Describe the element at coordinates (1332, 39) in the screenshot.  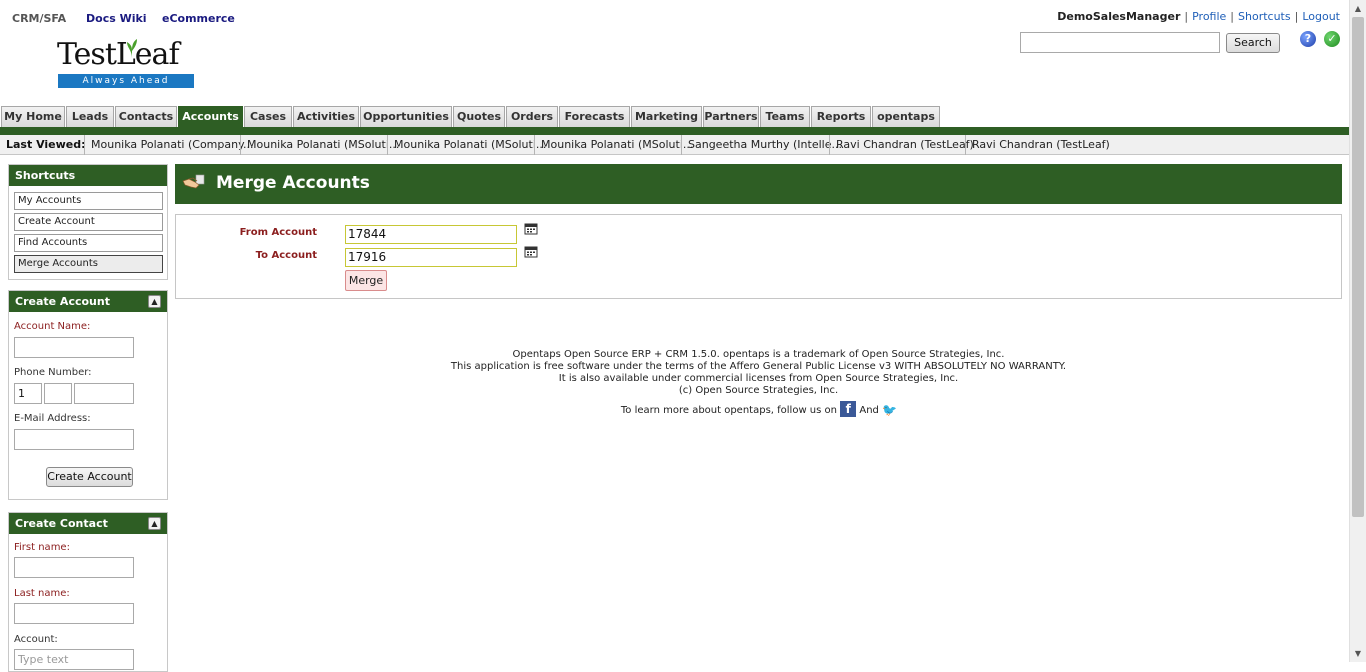
I see `check-icon: ✓` at that location.